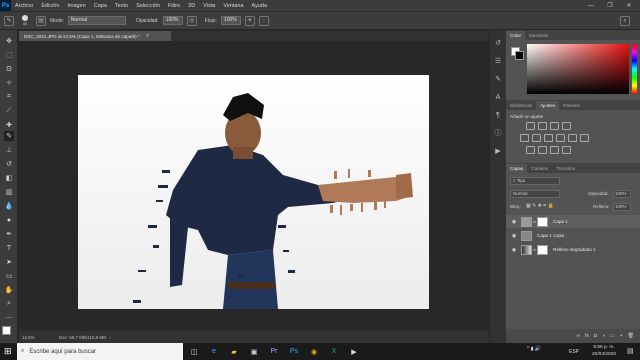 The image size is (640, 360). What do you see at coordinates (214, 351) in the screenshot?
I see `edge-icon: e` at bounding box center [214, 351].